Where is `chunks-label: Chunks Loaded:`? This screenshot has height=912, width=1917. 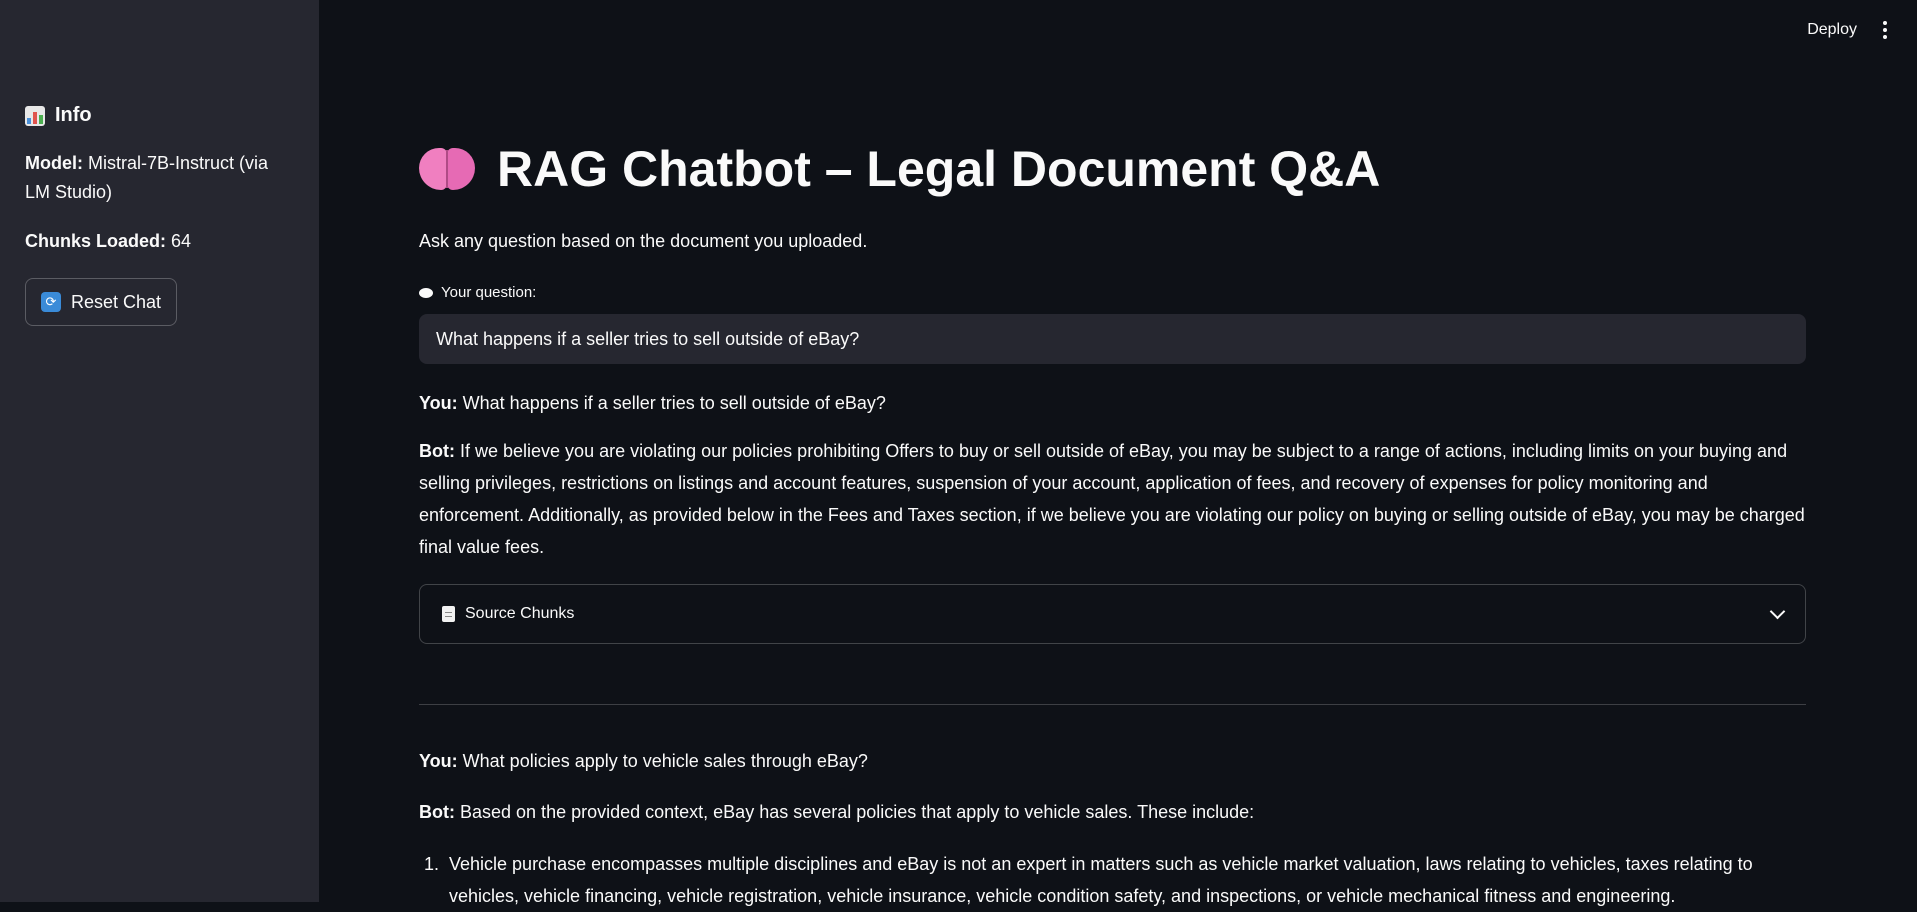 chunks-label: Chunks Loaded: is located at coordinates (96, 241).